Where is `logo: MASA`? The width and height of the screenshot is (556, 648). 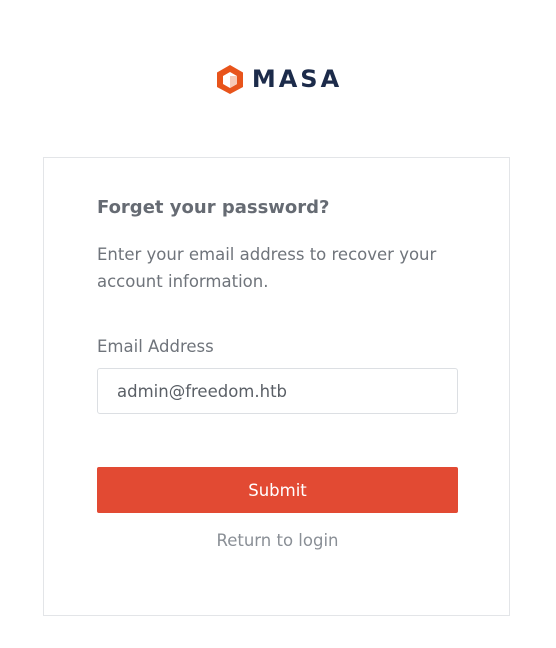 logo: MASA is located at coordinates (278, 79).